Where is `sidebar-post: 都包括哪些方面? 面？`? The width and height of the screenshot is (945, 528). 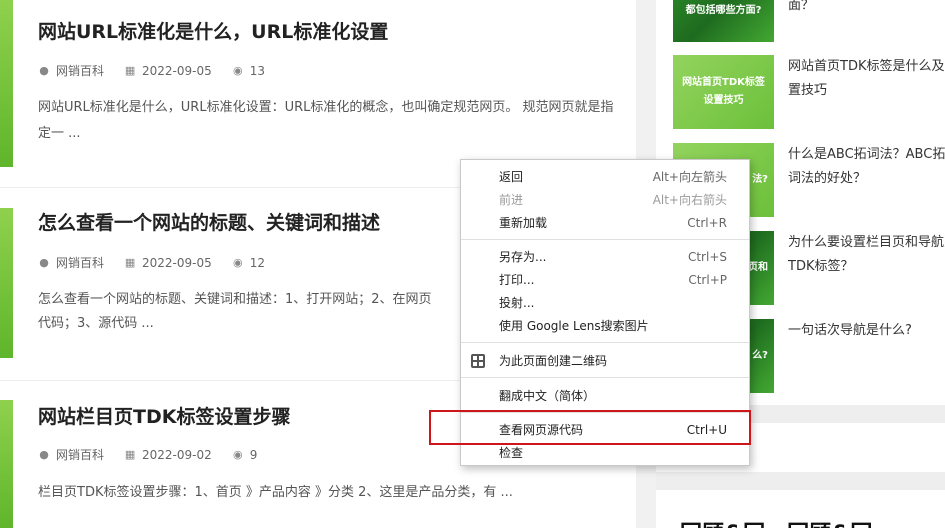 sidebar-post: 都包括哪些方面? 面？ is located at coordinates (809, 21).